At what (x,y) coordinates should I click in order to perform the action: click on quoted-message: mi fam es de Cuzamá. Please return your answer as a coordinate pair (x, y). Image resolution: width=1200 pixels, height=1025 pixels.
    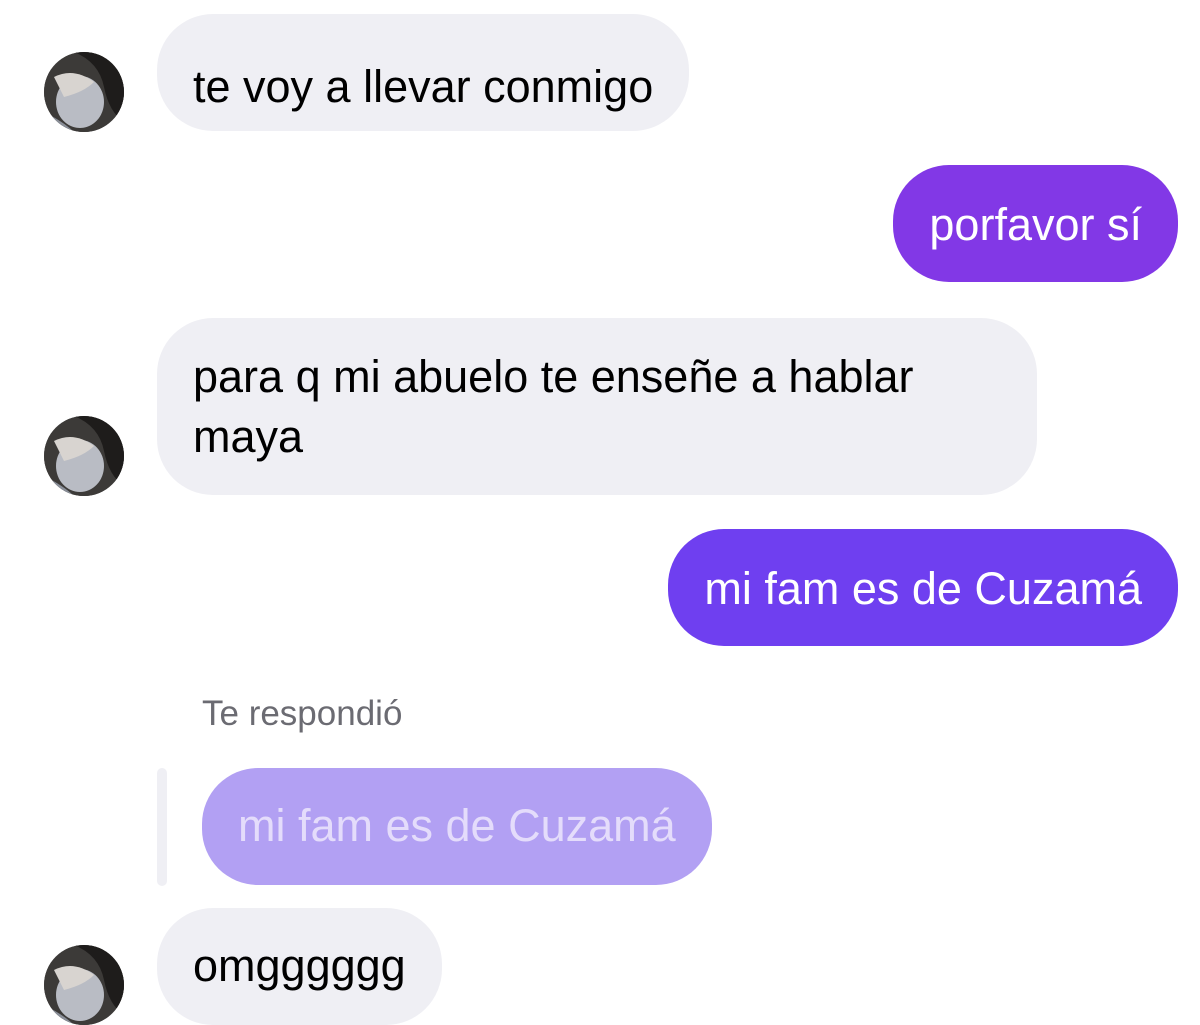
    Looking at the image, I should click on (457, 826).